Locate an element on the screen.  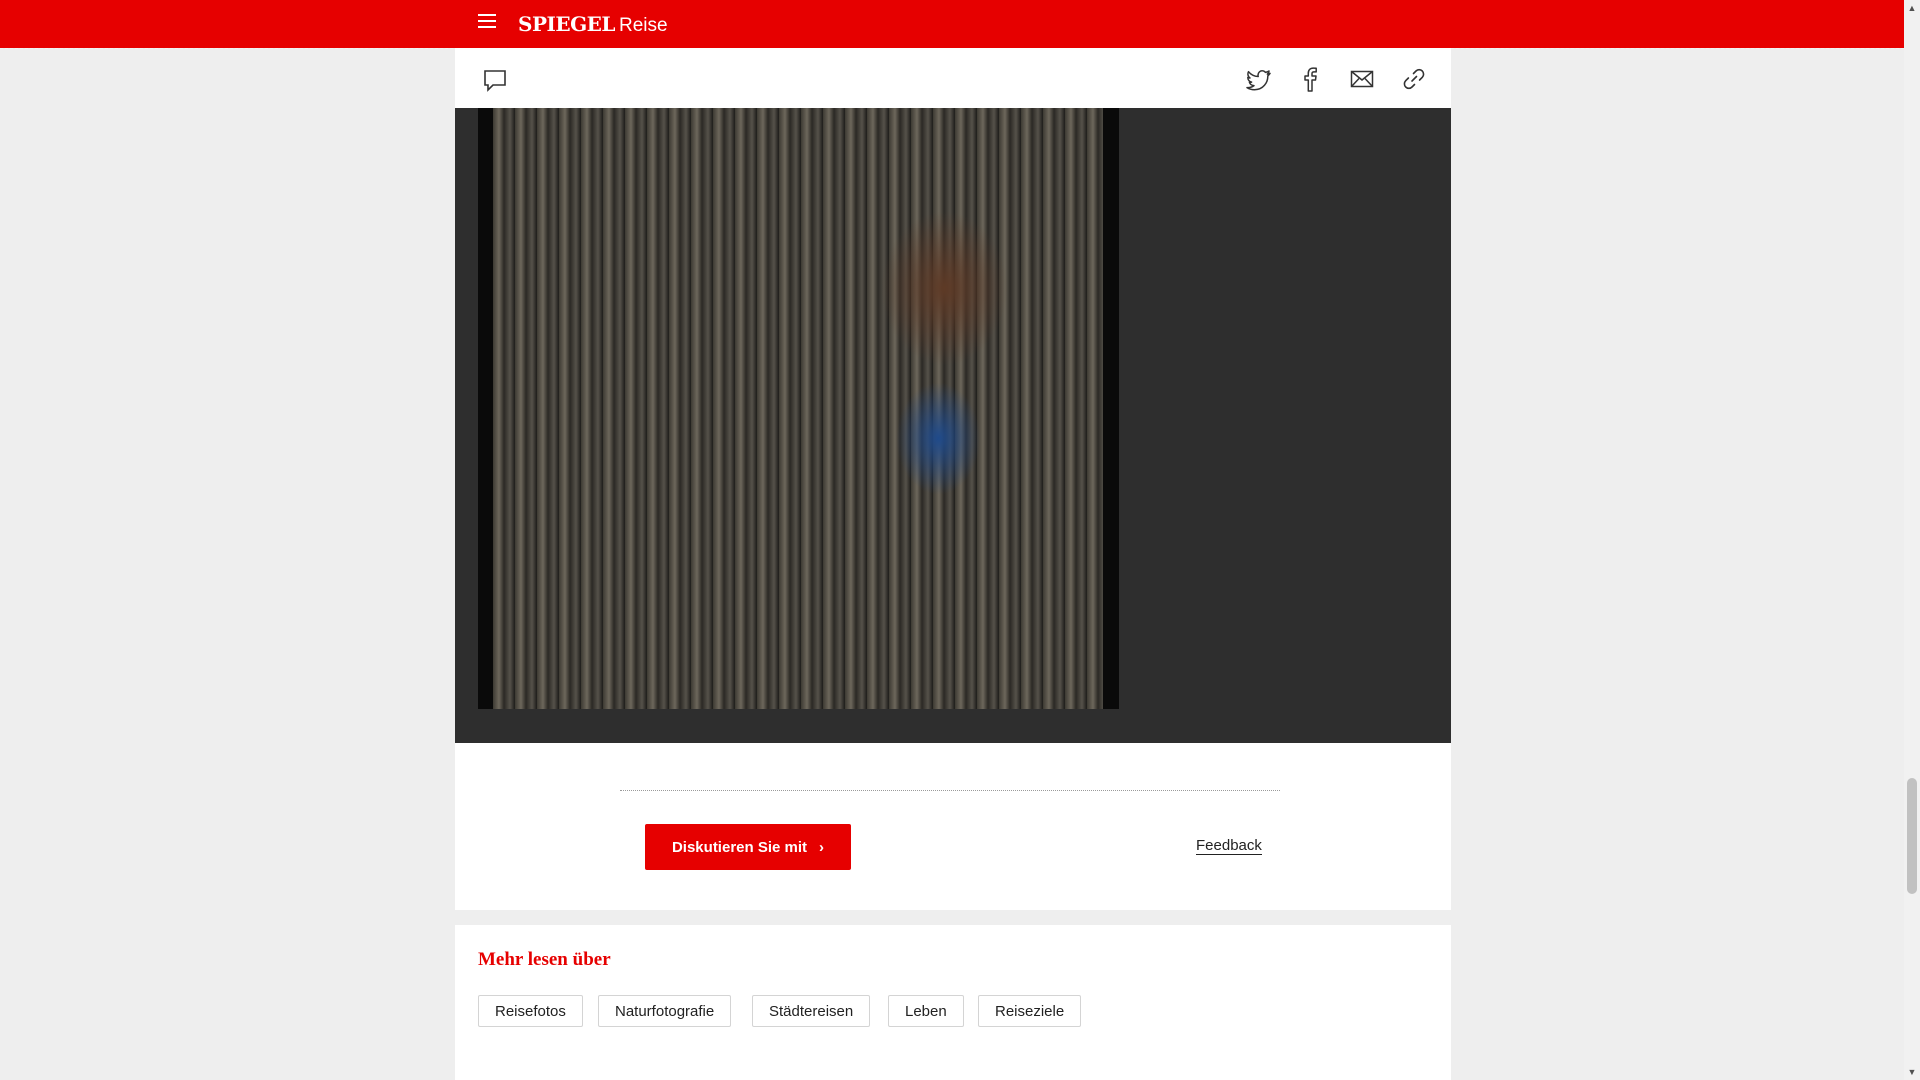
discuss-button-label: Diskutieren Sie mit is located at coordinates (739, 847).